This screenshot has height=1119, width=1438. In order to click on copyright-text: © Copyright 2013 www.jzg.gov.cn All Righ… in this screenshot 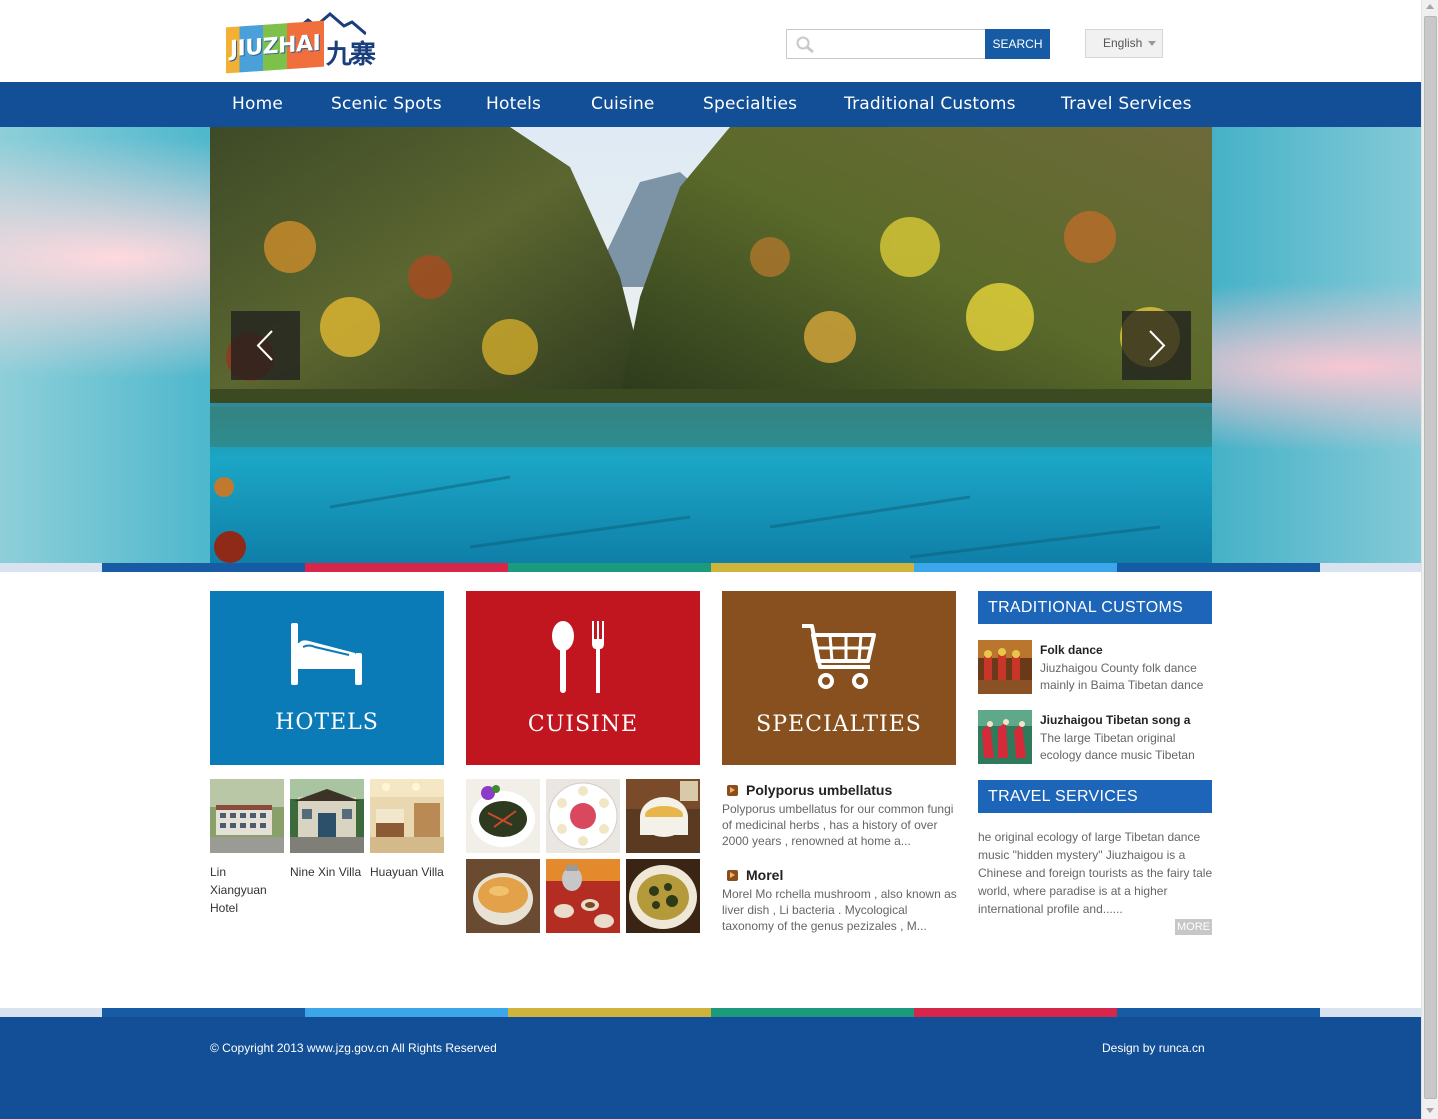, I will do `click(353, 1048)`.